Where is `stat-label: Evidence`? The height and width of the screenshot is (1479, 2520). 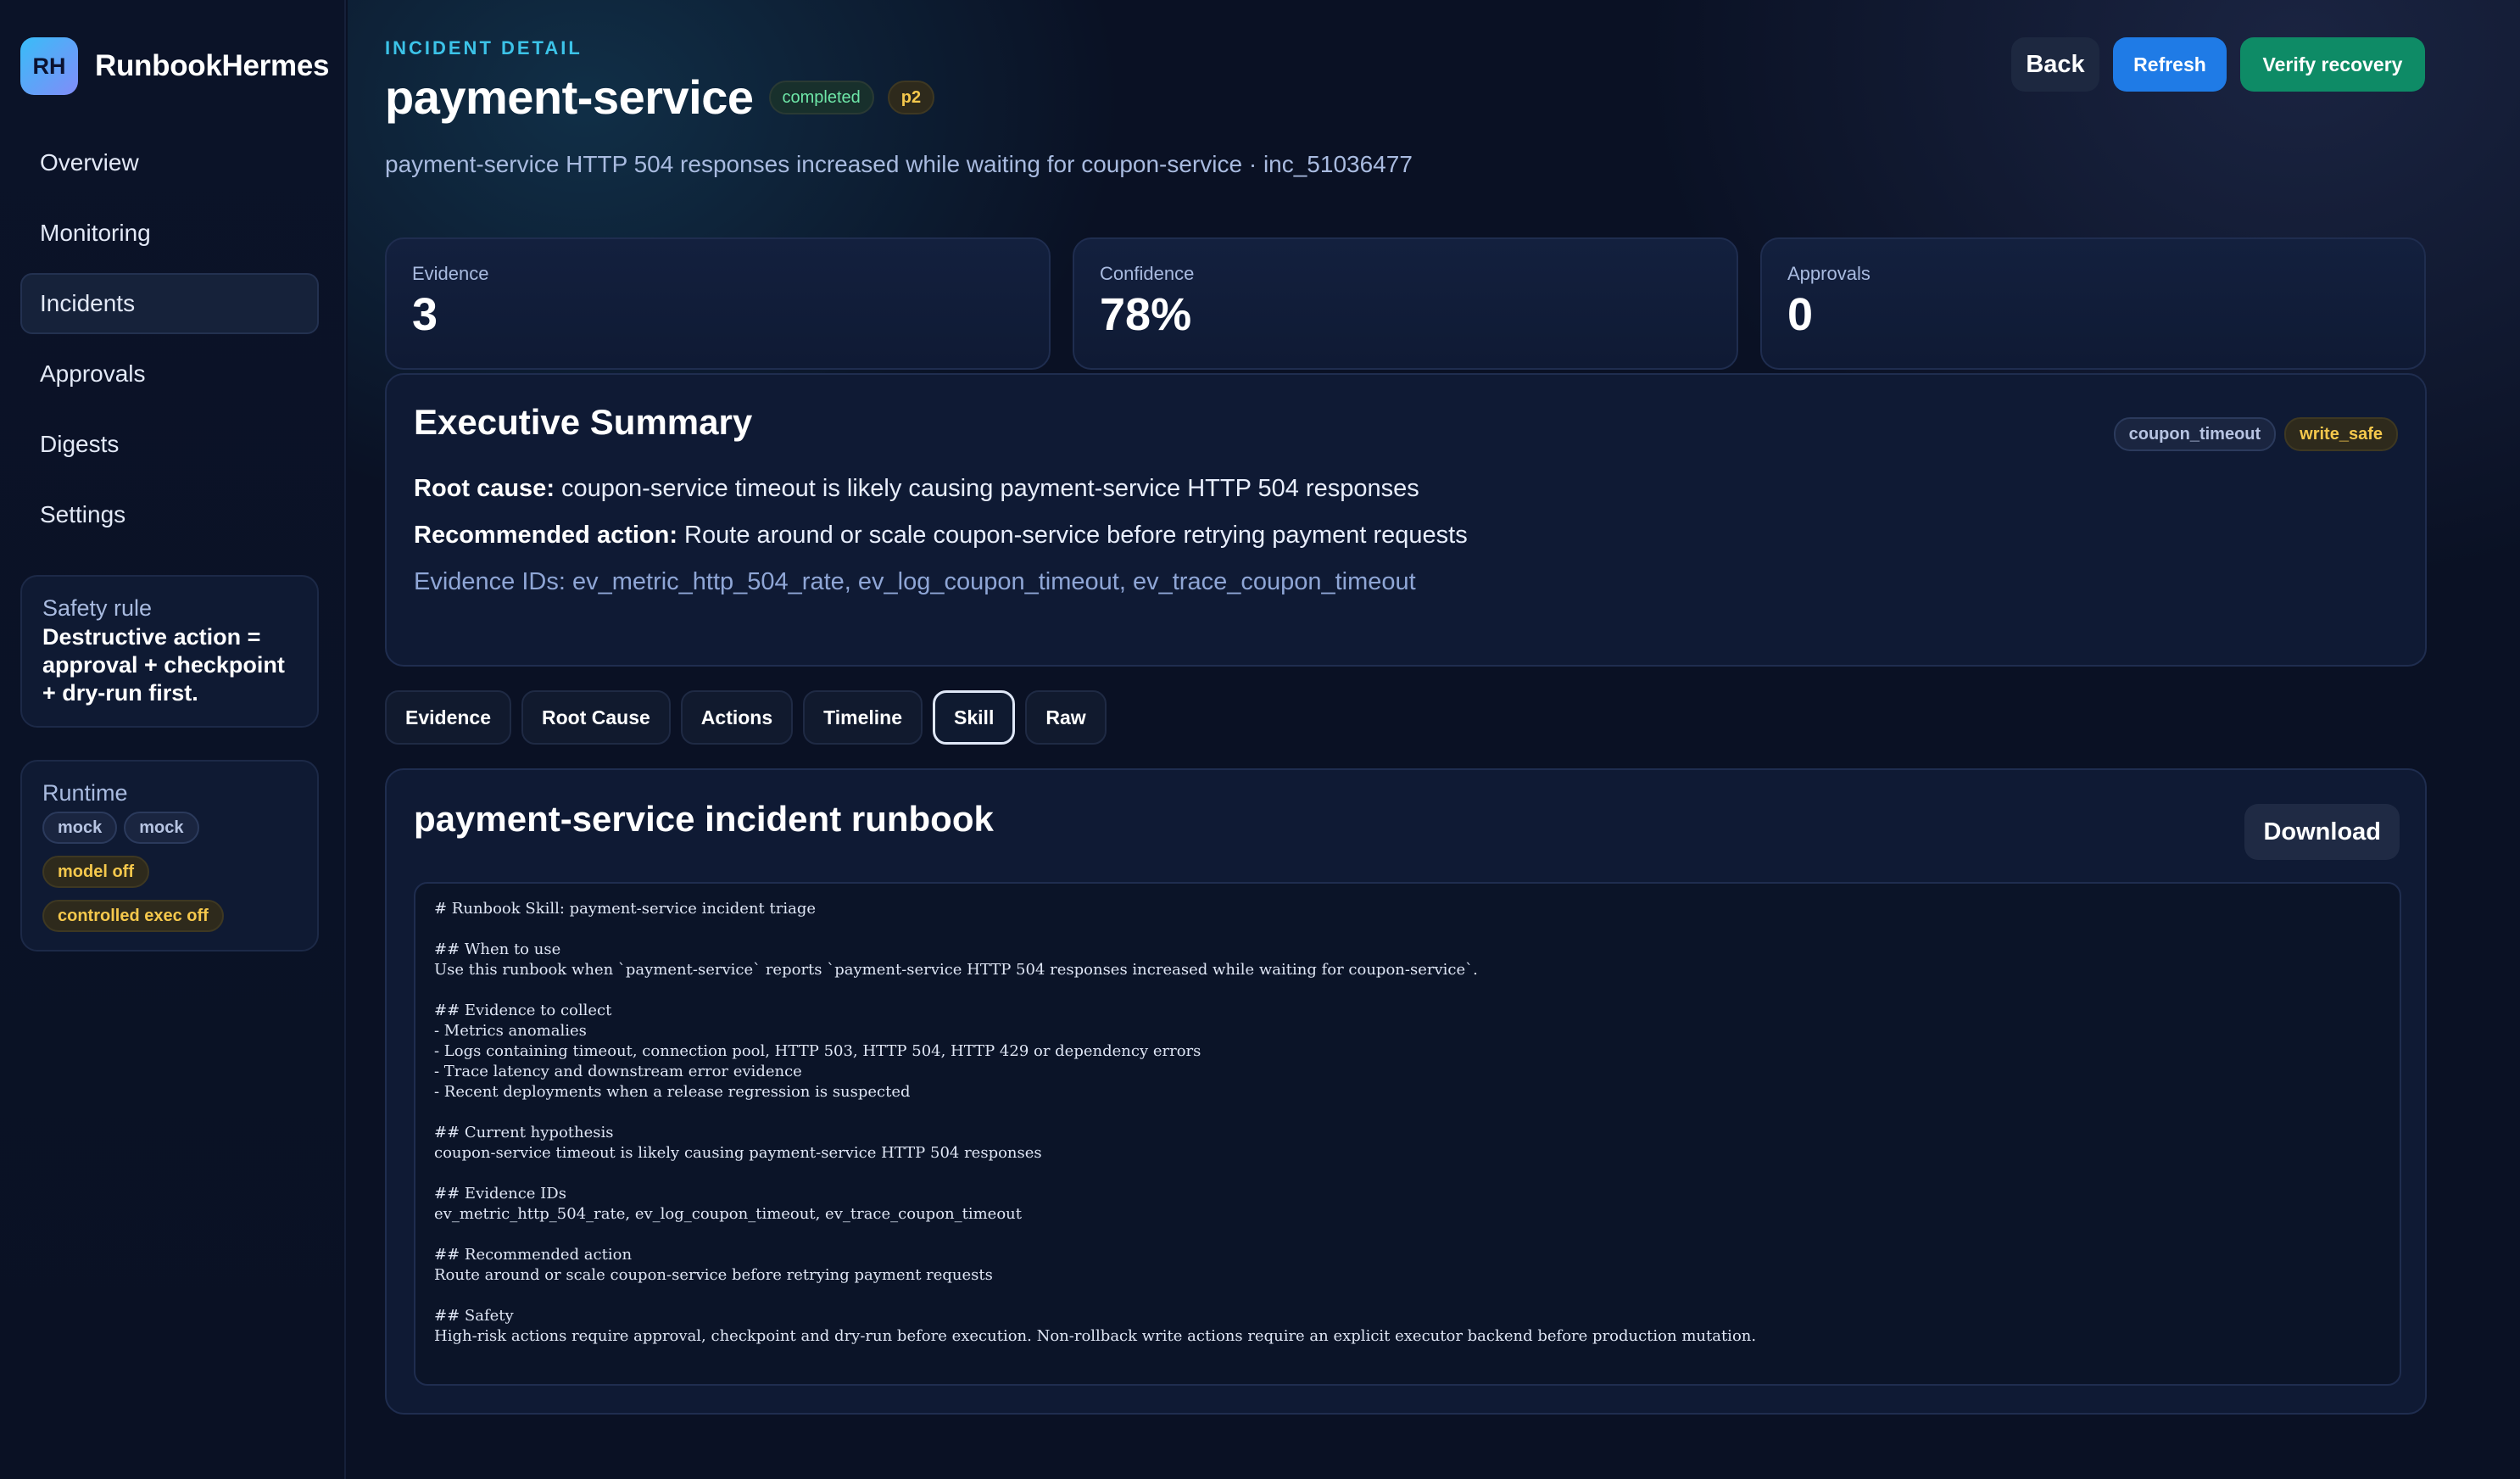
stat-label: Evidence is located at coordinates (450, 273).